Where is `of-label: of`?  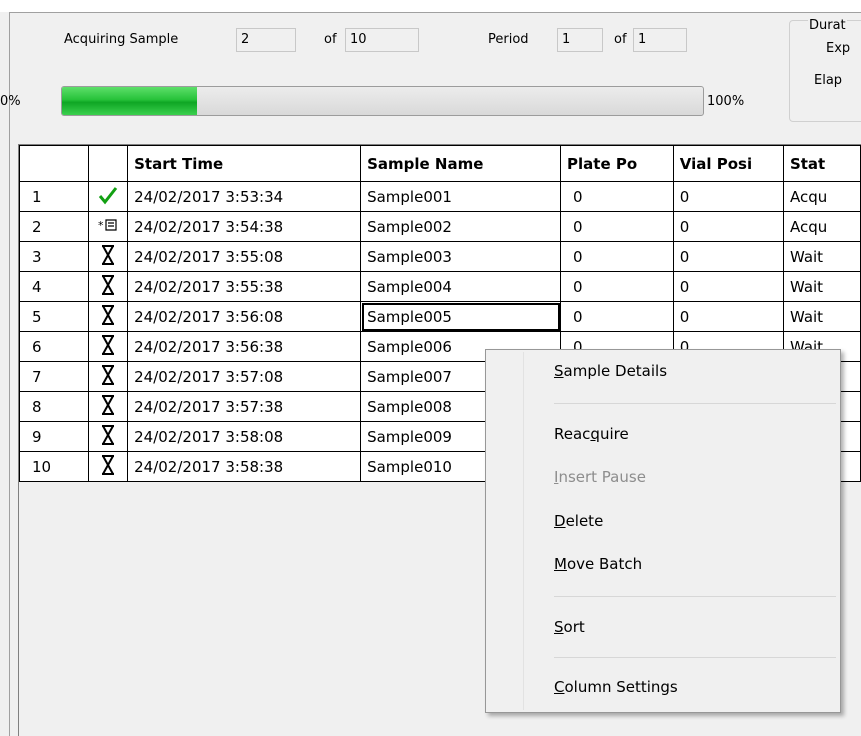 of-label: of is located at coordinates (330, 39).